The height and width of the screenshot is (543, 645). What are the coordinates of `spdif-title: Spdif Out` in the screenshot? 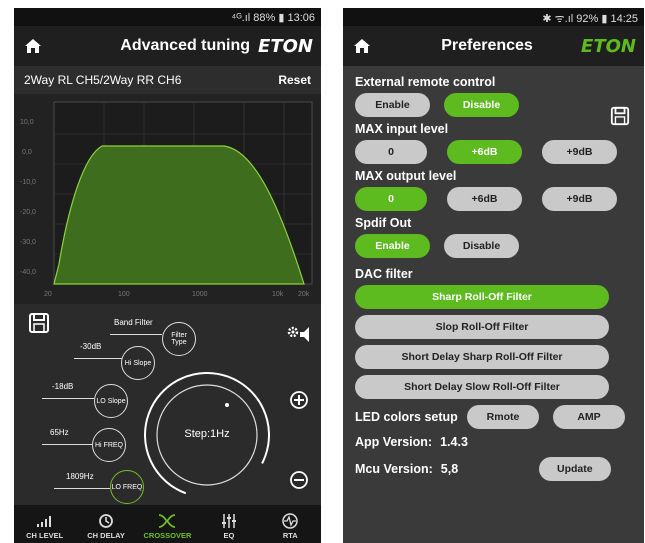 It's located at (383, 223).